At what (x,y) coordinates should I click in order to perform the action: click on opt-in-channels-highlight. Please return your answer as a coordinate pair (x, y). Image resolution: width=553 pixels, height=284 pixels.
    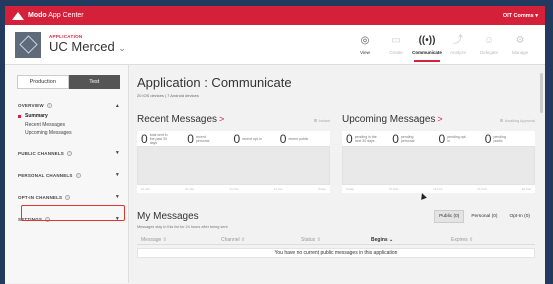
    Looking at the image, I should click on (73, 213).